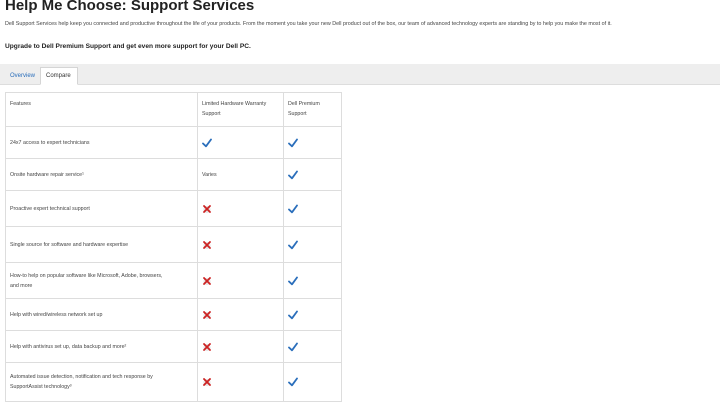  What do you see at coordinates (41, 387) in the screenshot?
I see `feature-label-line2: SupportAssist technology³` at bounding box center [41, 387].